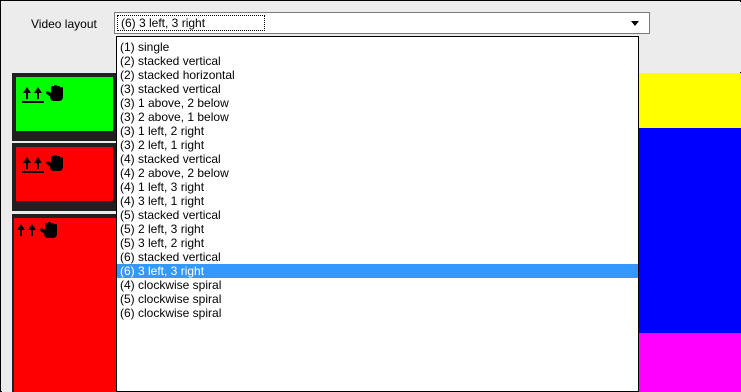 The height and width of the screenshot is (392, 741). What do you see at coordinates (377, 131) in the screenshot?
I see `dropdown-option: (3) 1 left, 2 right` at bounding box center [377, 131].